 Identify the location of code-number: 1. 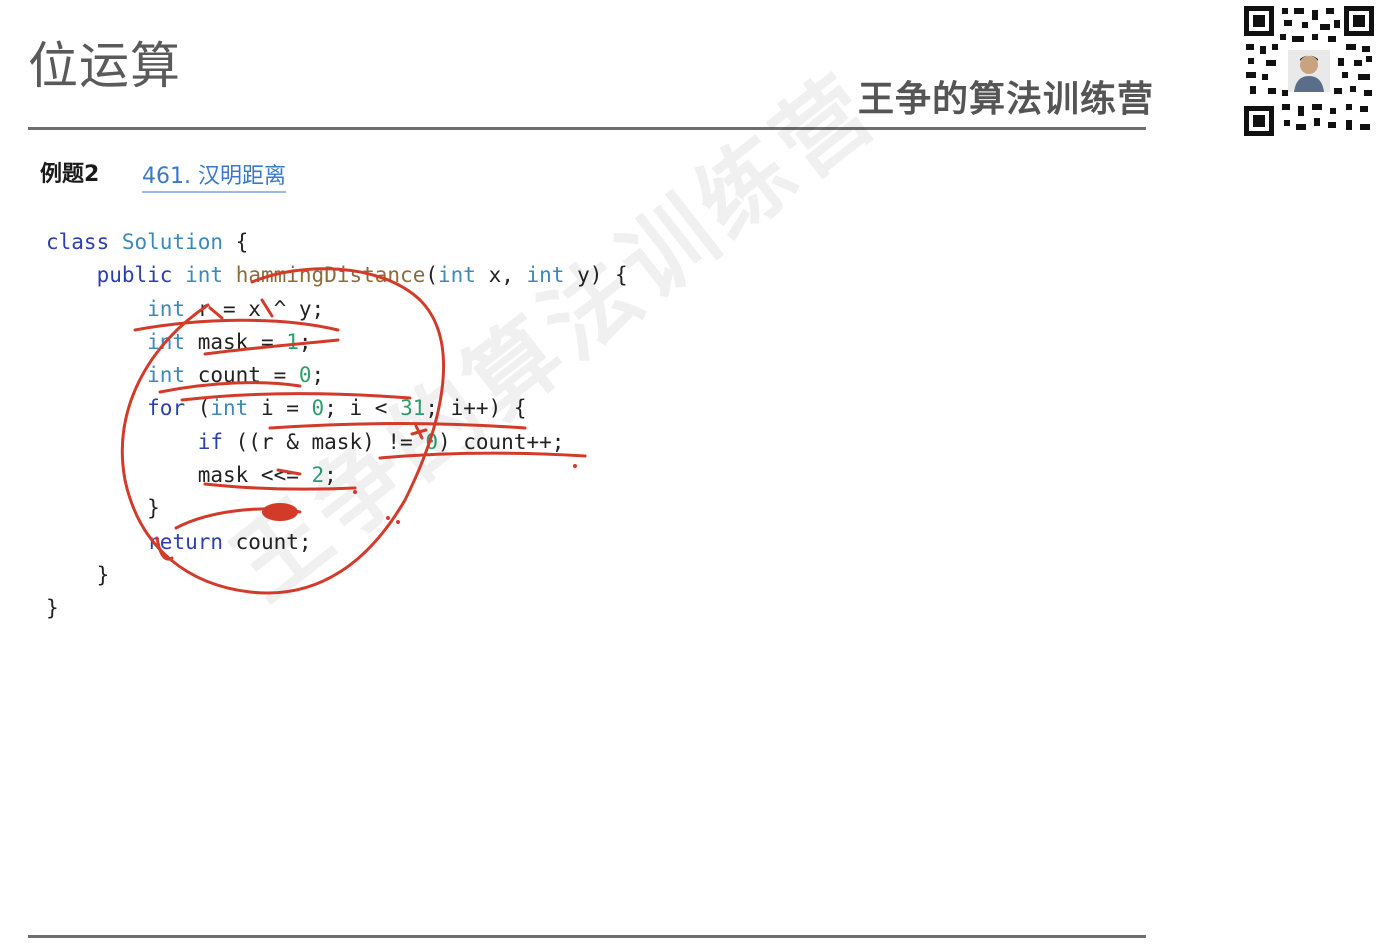
(292, 341).